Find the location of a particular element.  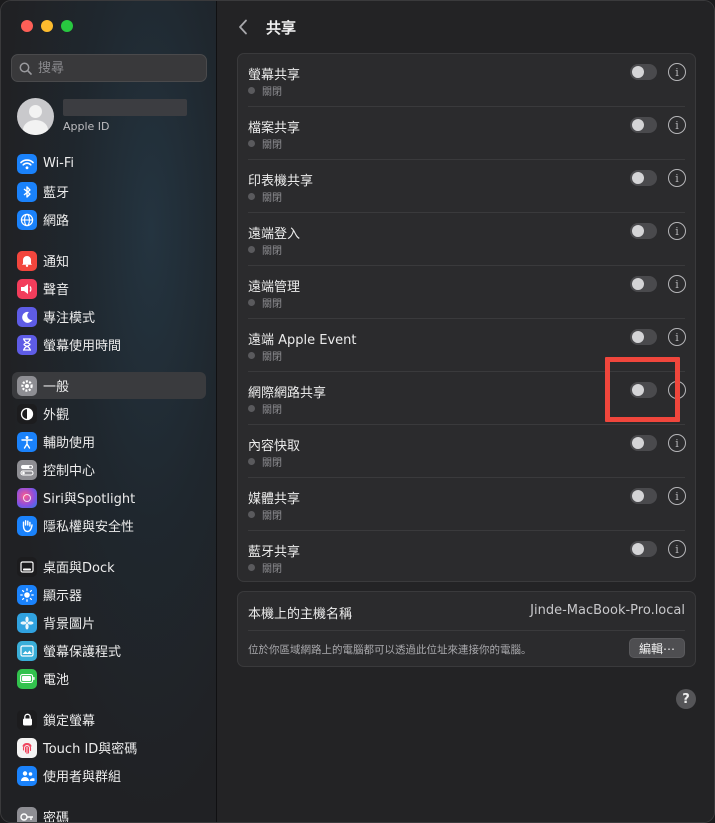

remote-apple-events-toggle is located at coordinates (643, 337).